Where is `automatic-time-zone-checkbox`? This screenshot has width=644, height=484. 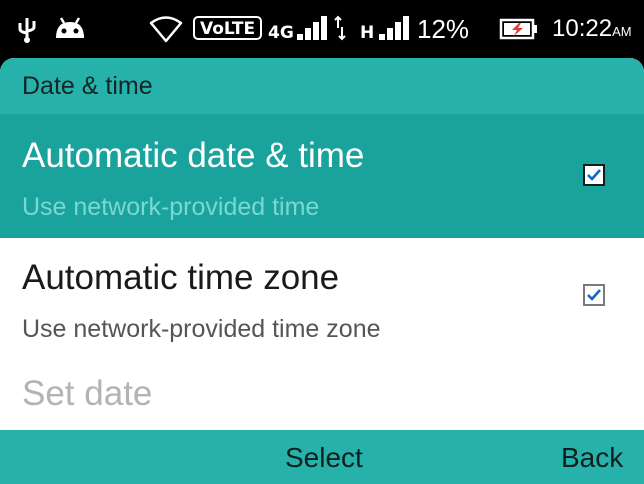
automatic-time-zone-checkbox is located at coordinates (594, 295).